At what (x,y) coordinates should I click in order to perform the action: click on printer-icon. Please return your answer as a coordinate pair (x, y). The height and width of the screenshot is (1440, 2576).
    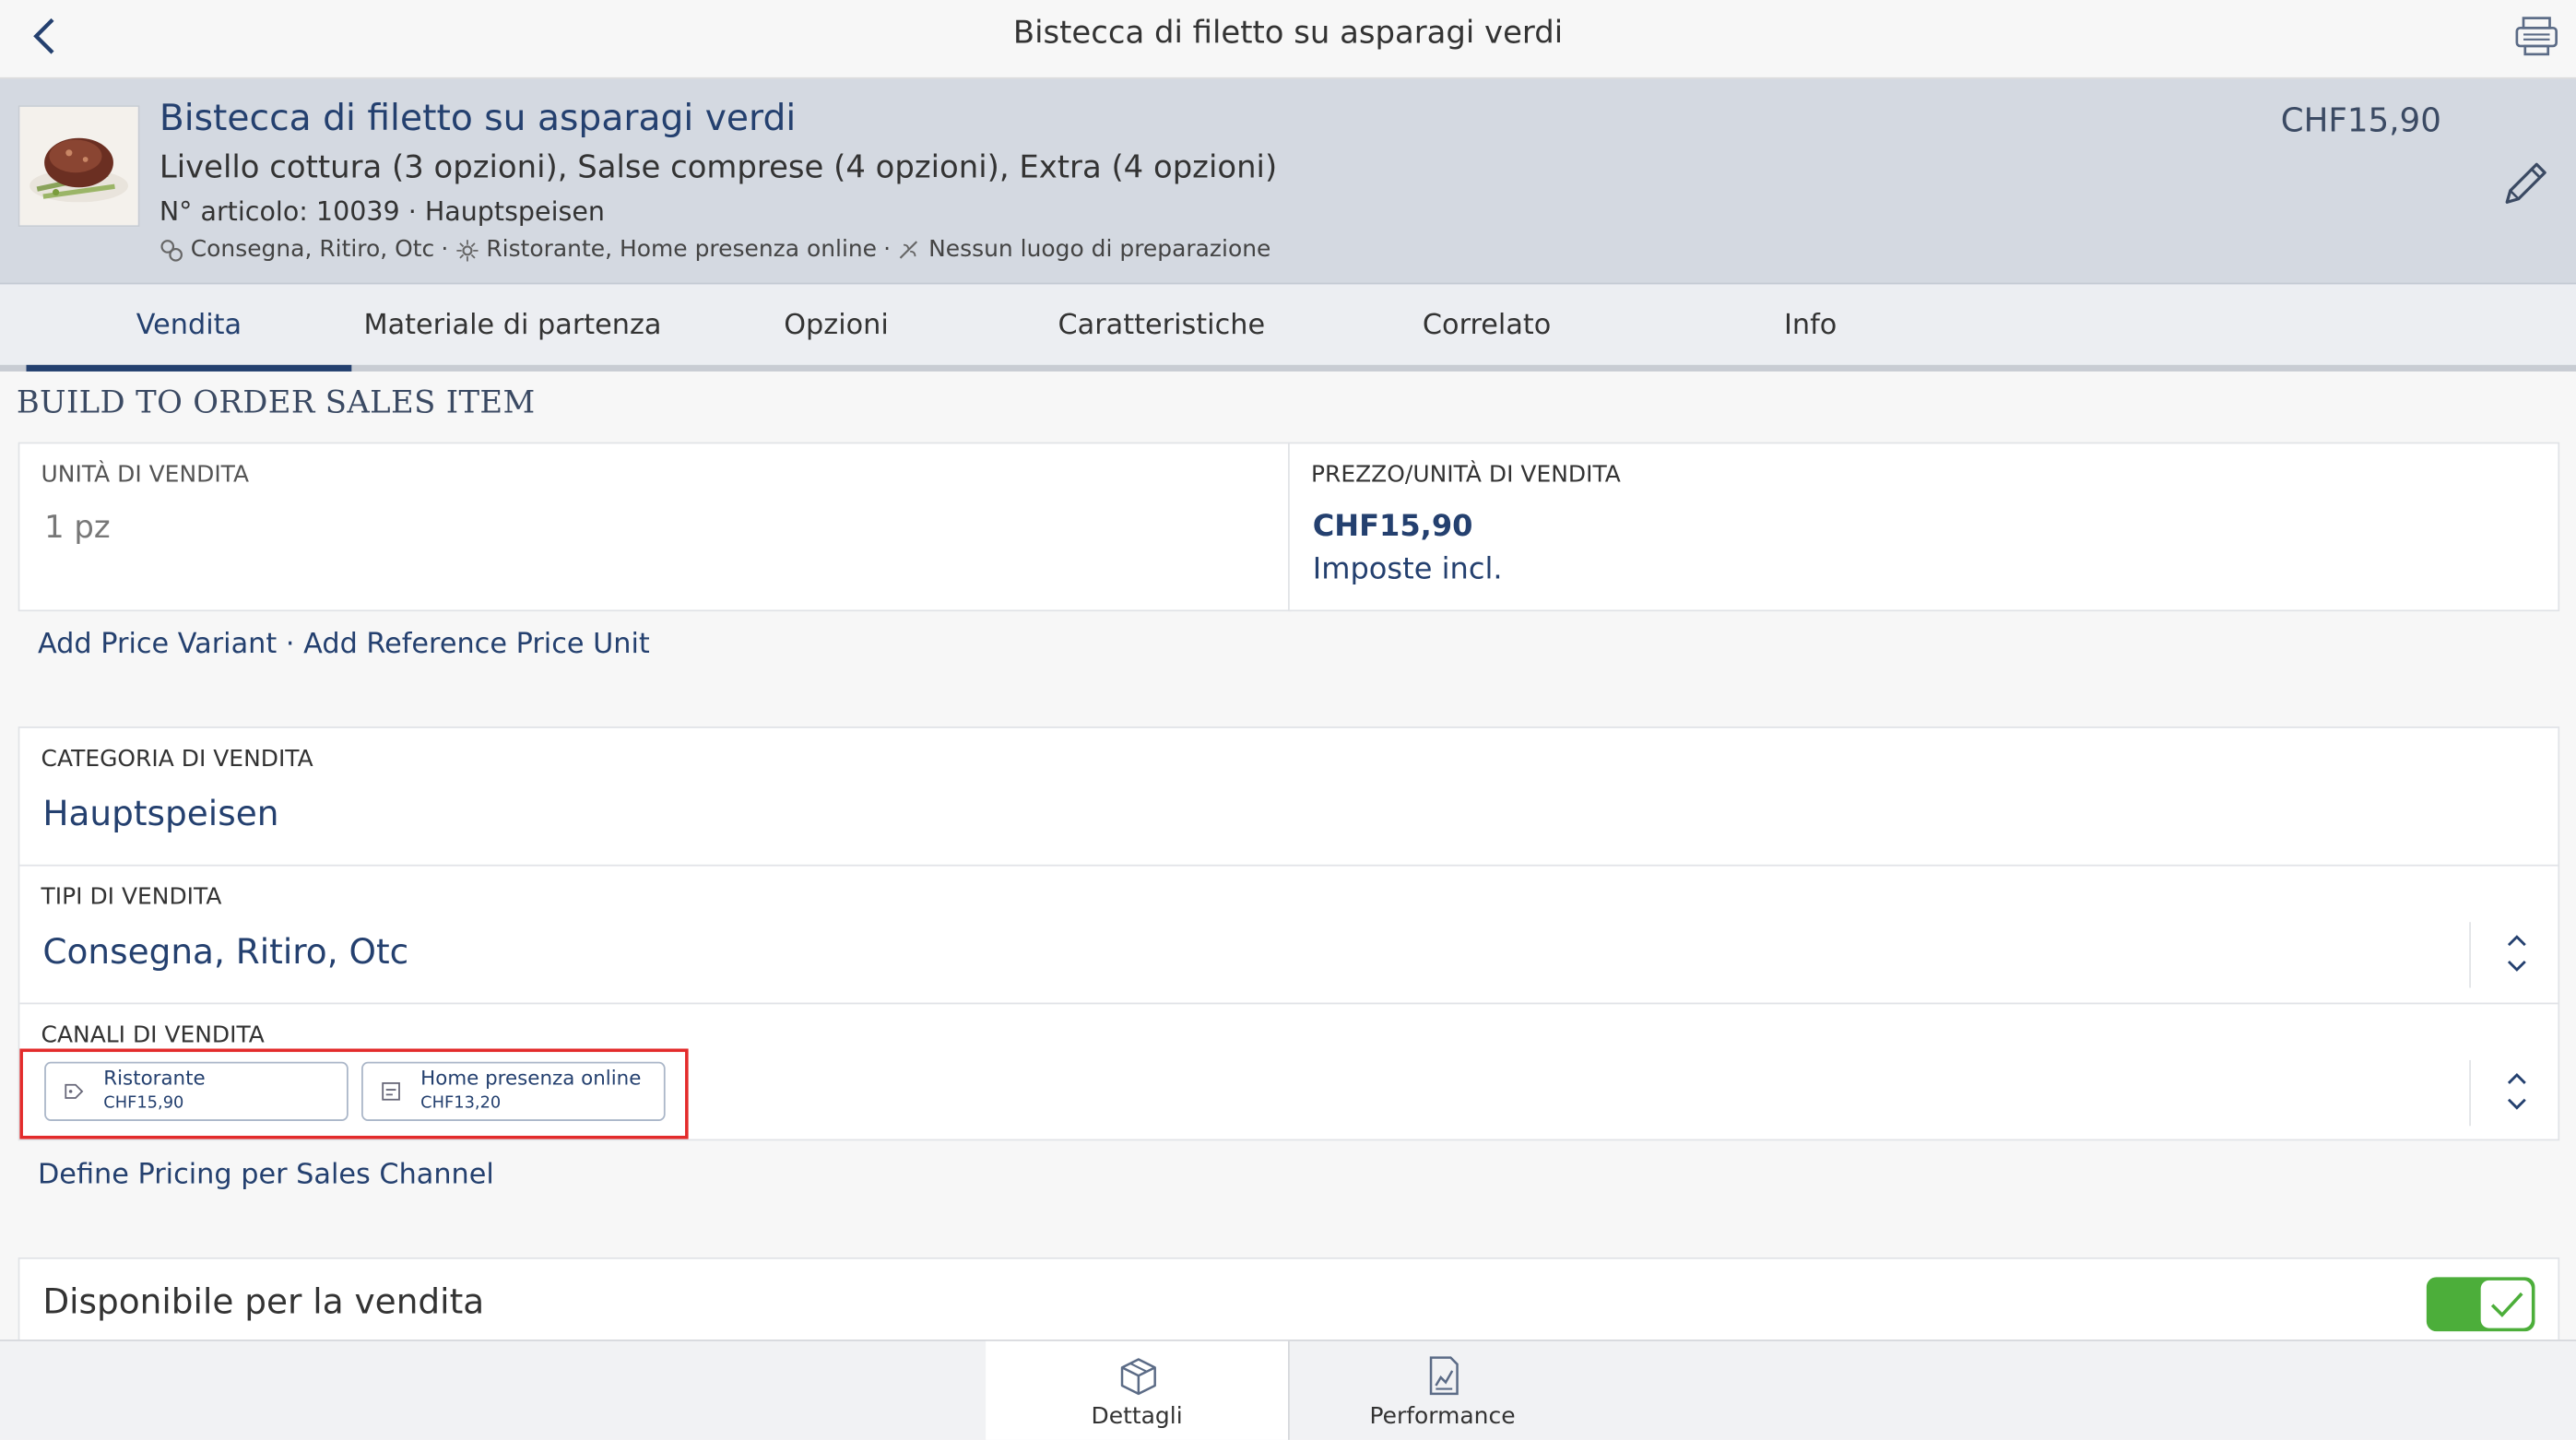
    Looking at the image, I should click on (2536, 36).